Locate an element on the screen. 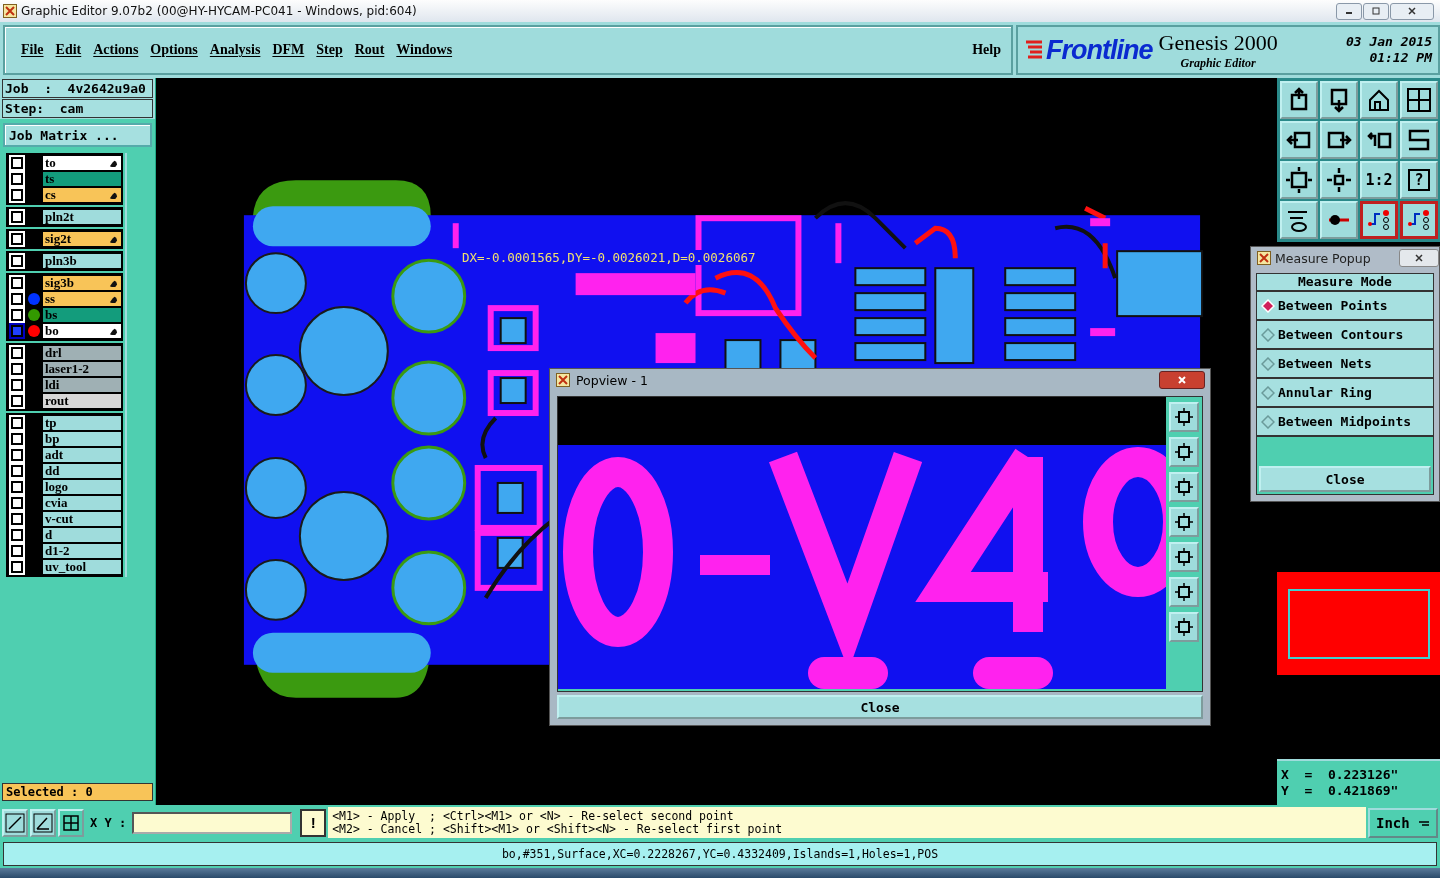  measure-mode-option: Between Points is located at coordinates (1345, 306).